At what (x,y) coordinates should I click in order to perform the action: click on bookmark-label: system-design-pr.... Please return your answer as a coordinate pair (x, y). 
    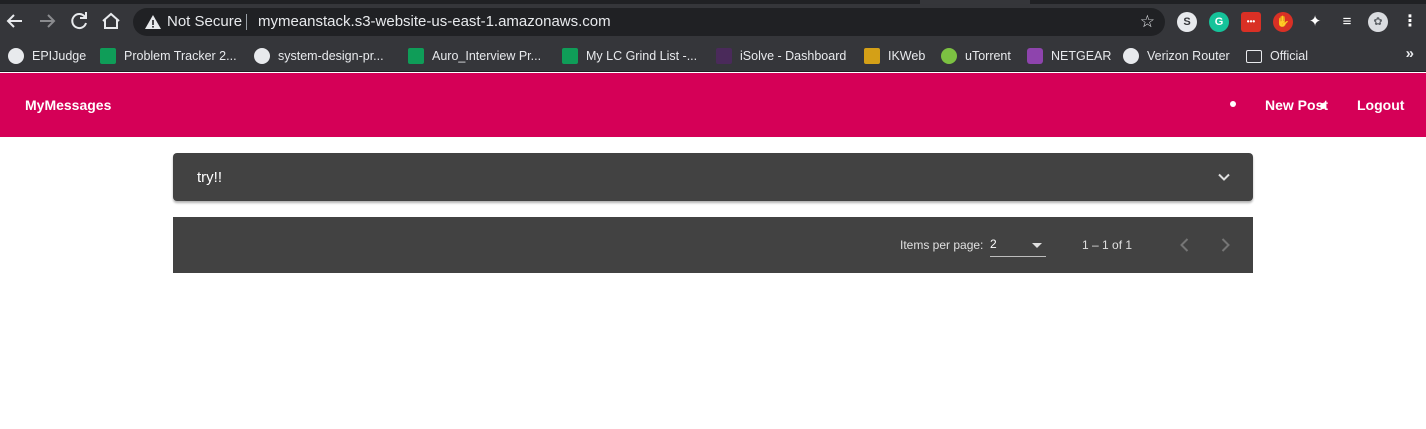
    Looking at the image, I should click on (331, 56).